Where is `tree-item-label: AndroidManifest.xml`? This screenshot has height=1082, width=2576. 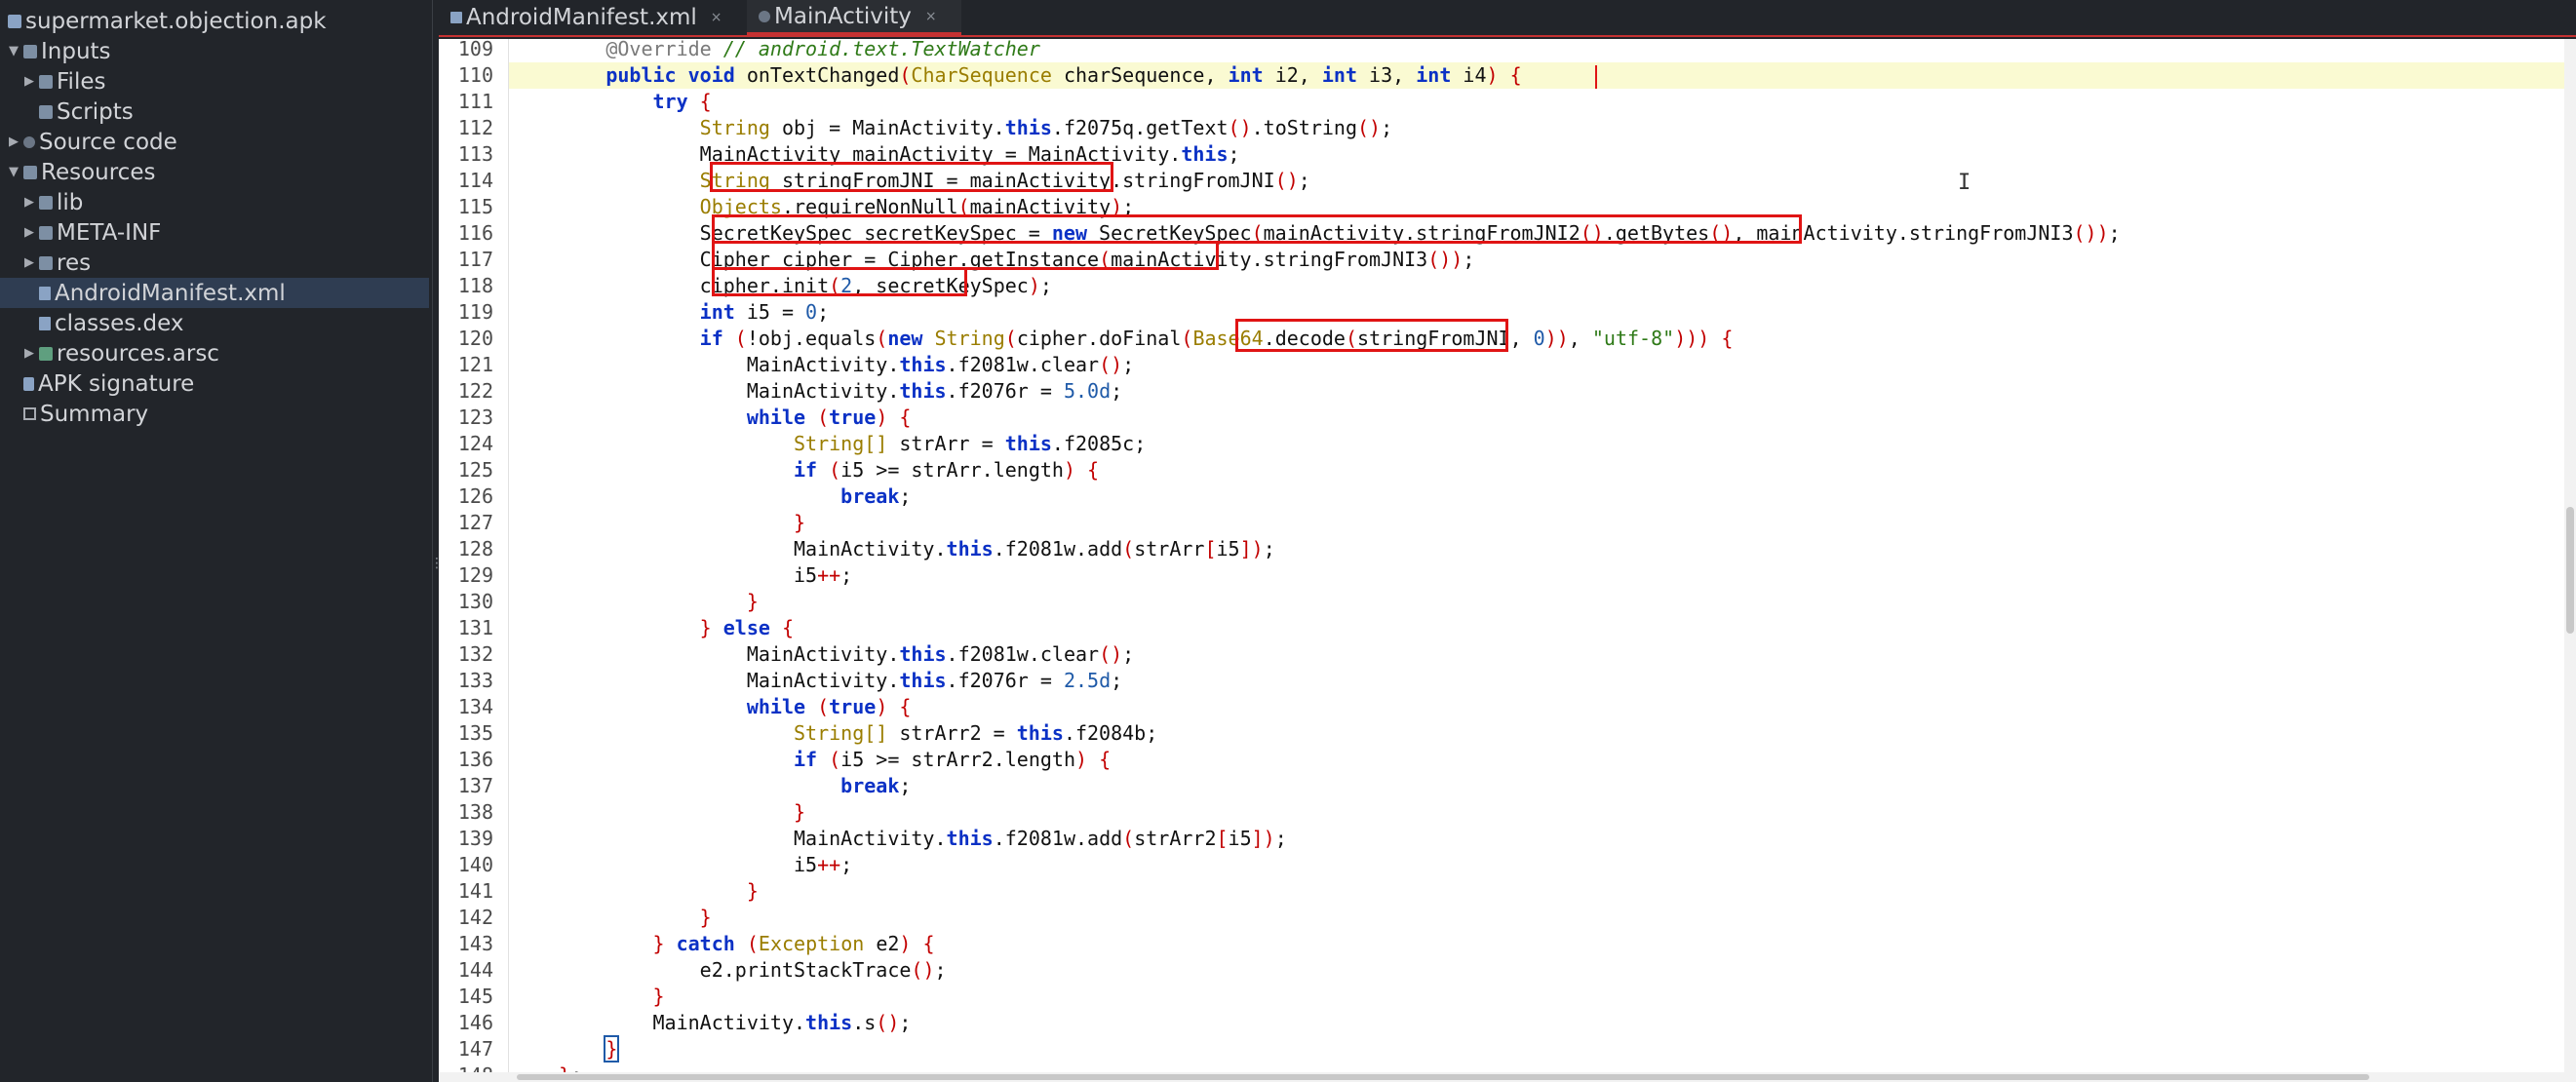 tree-item-label: AndroidManifest.xml is located at coordinates (170, 293).